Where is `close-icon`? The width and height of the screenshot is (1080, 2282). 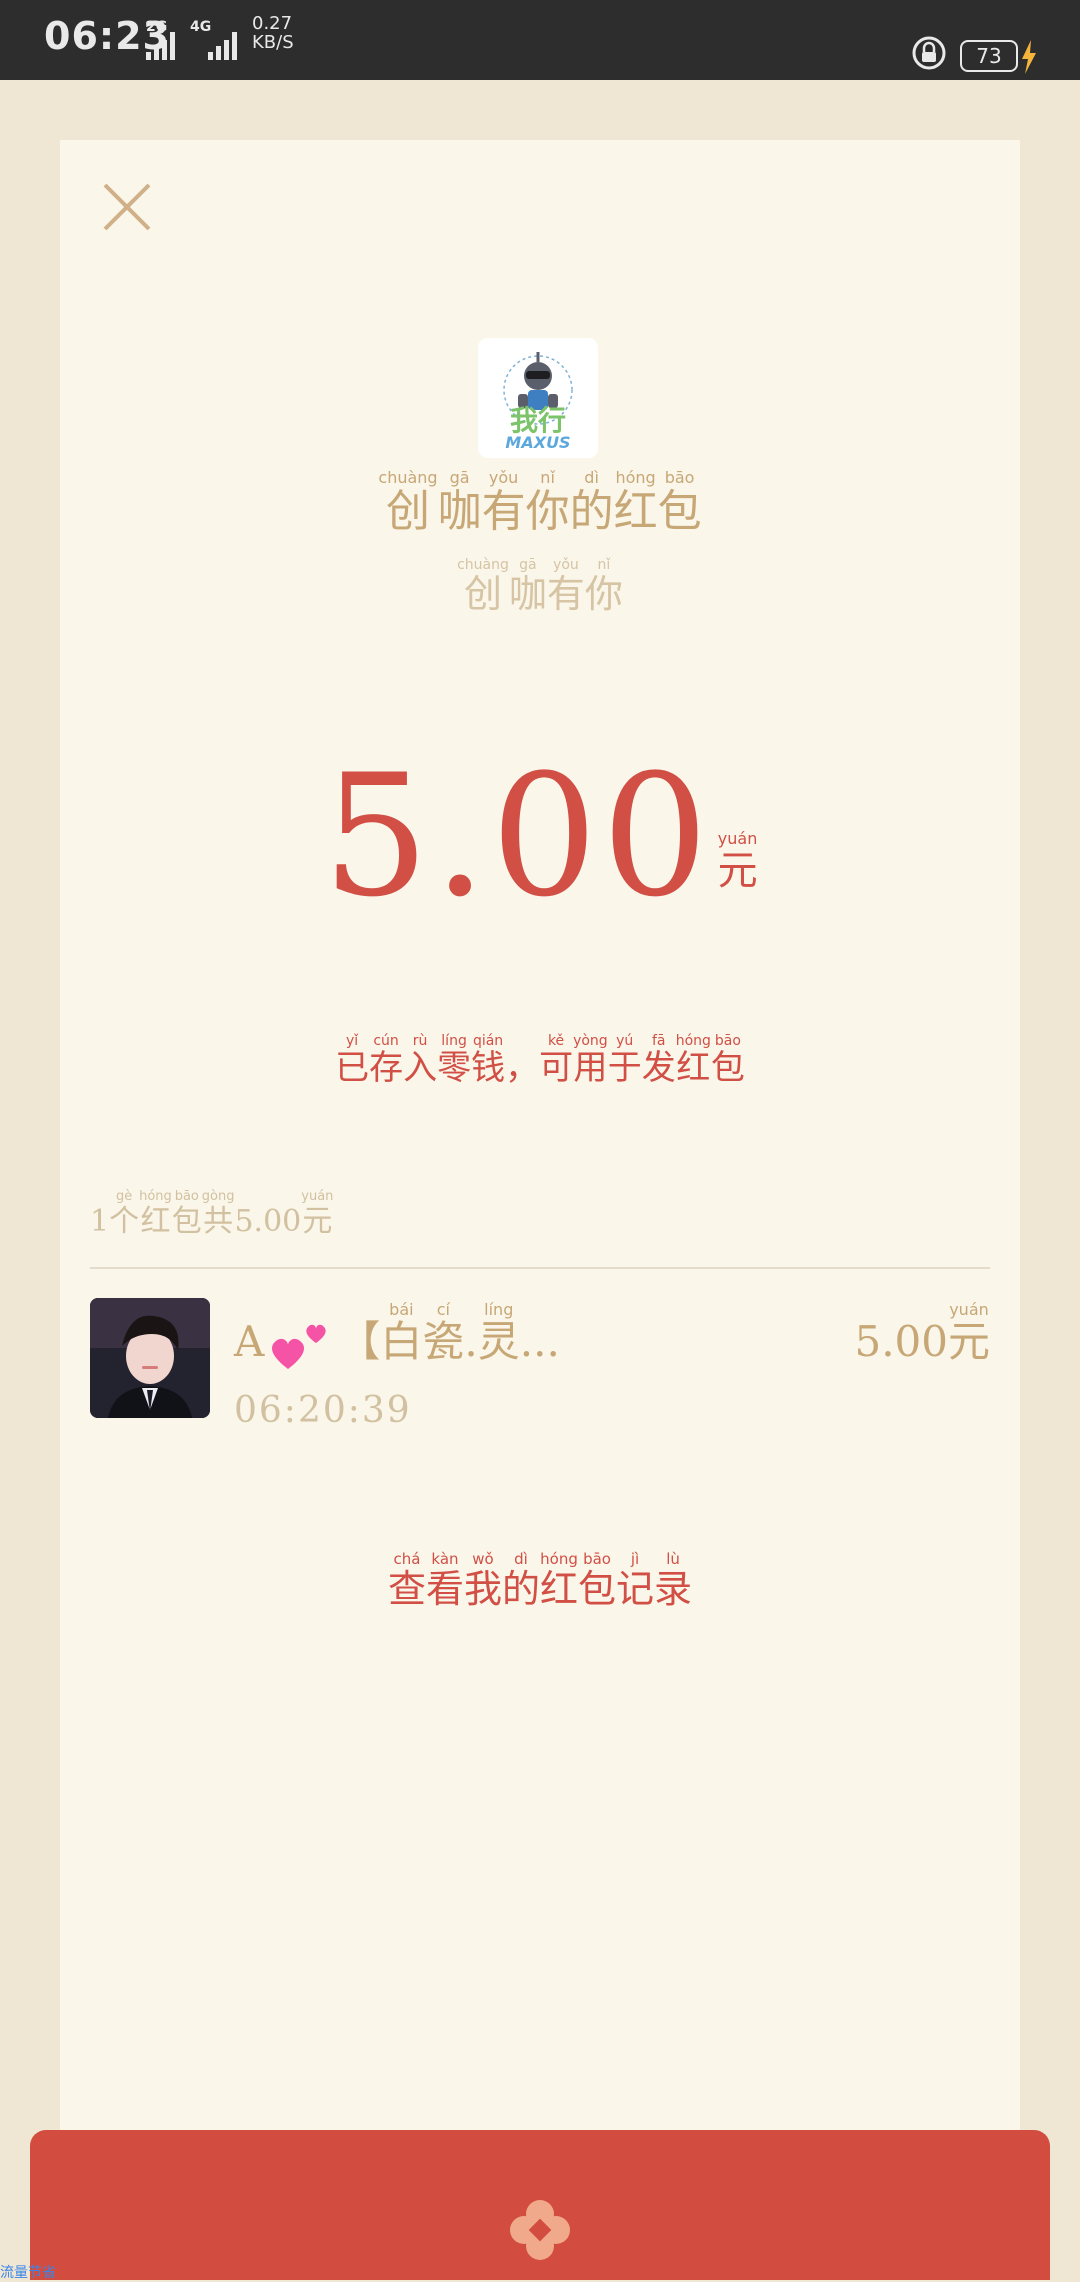 close-icon is located at coordinates (127, 207).